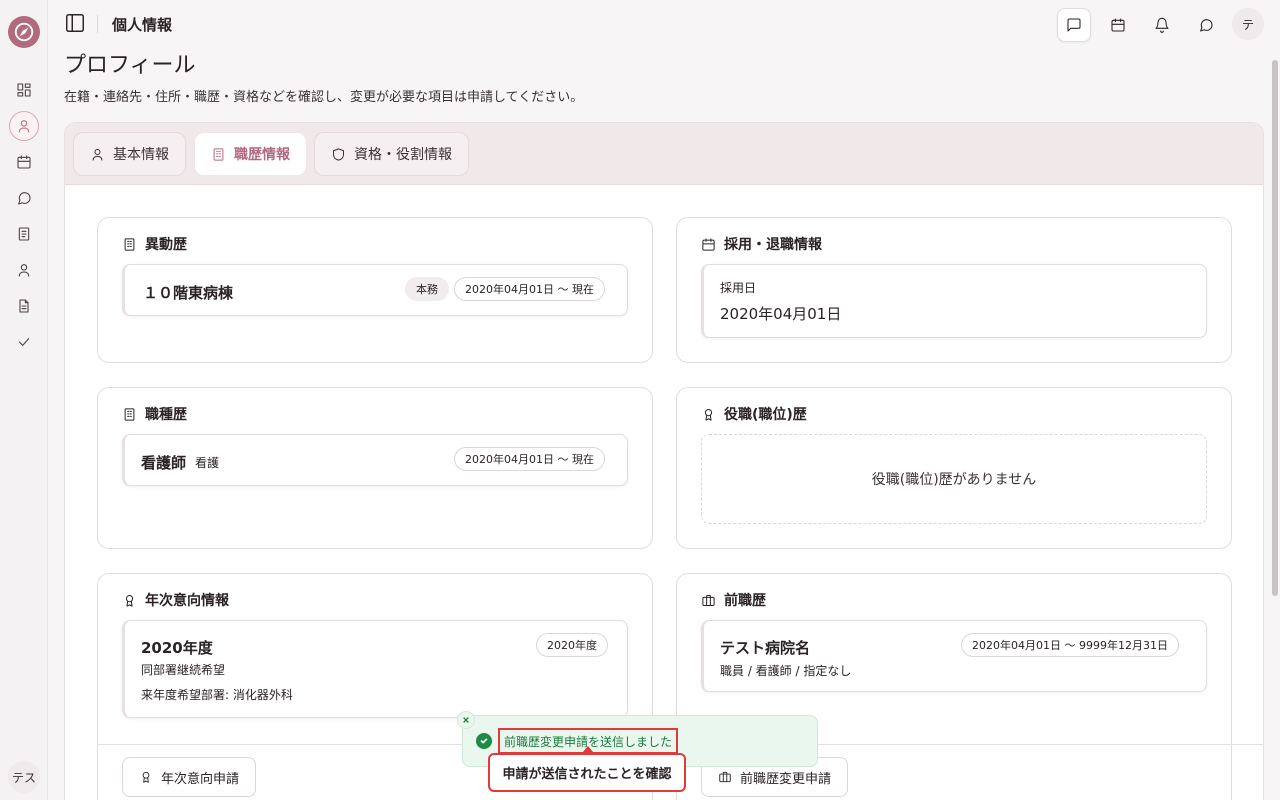 Image resolution: width=1280 pixels, height=800 pixels. I want to click on annual-intention-request-button: 年次意向申請, so click(189, 777).